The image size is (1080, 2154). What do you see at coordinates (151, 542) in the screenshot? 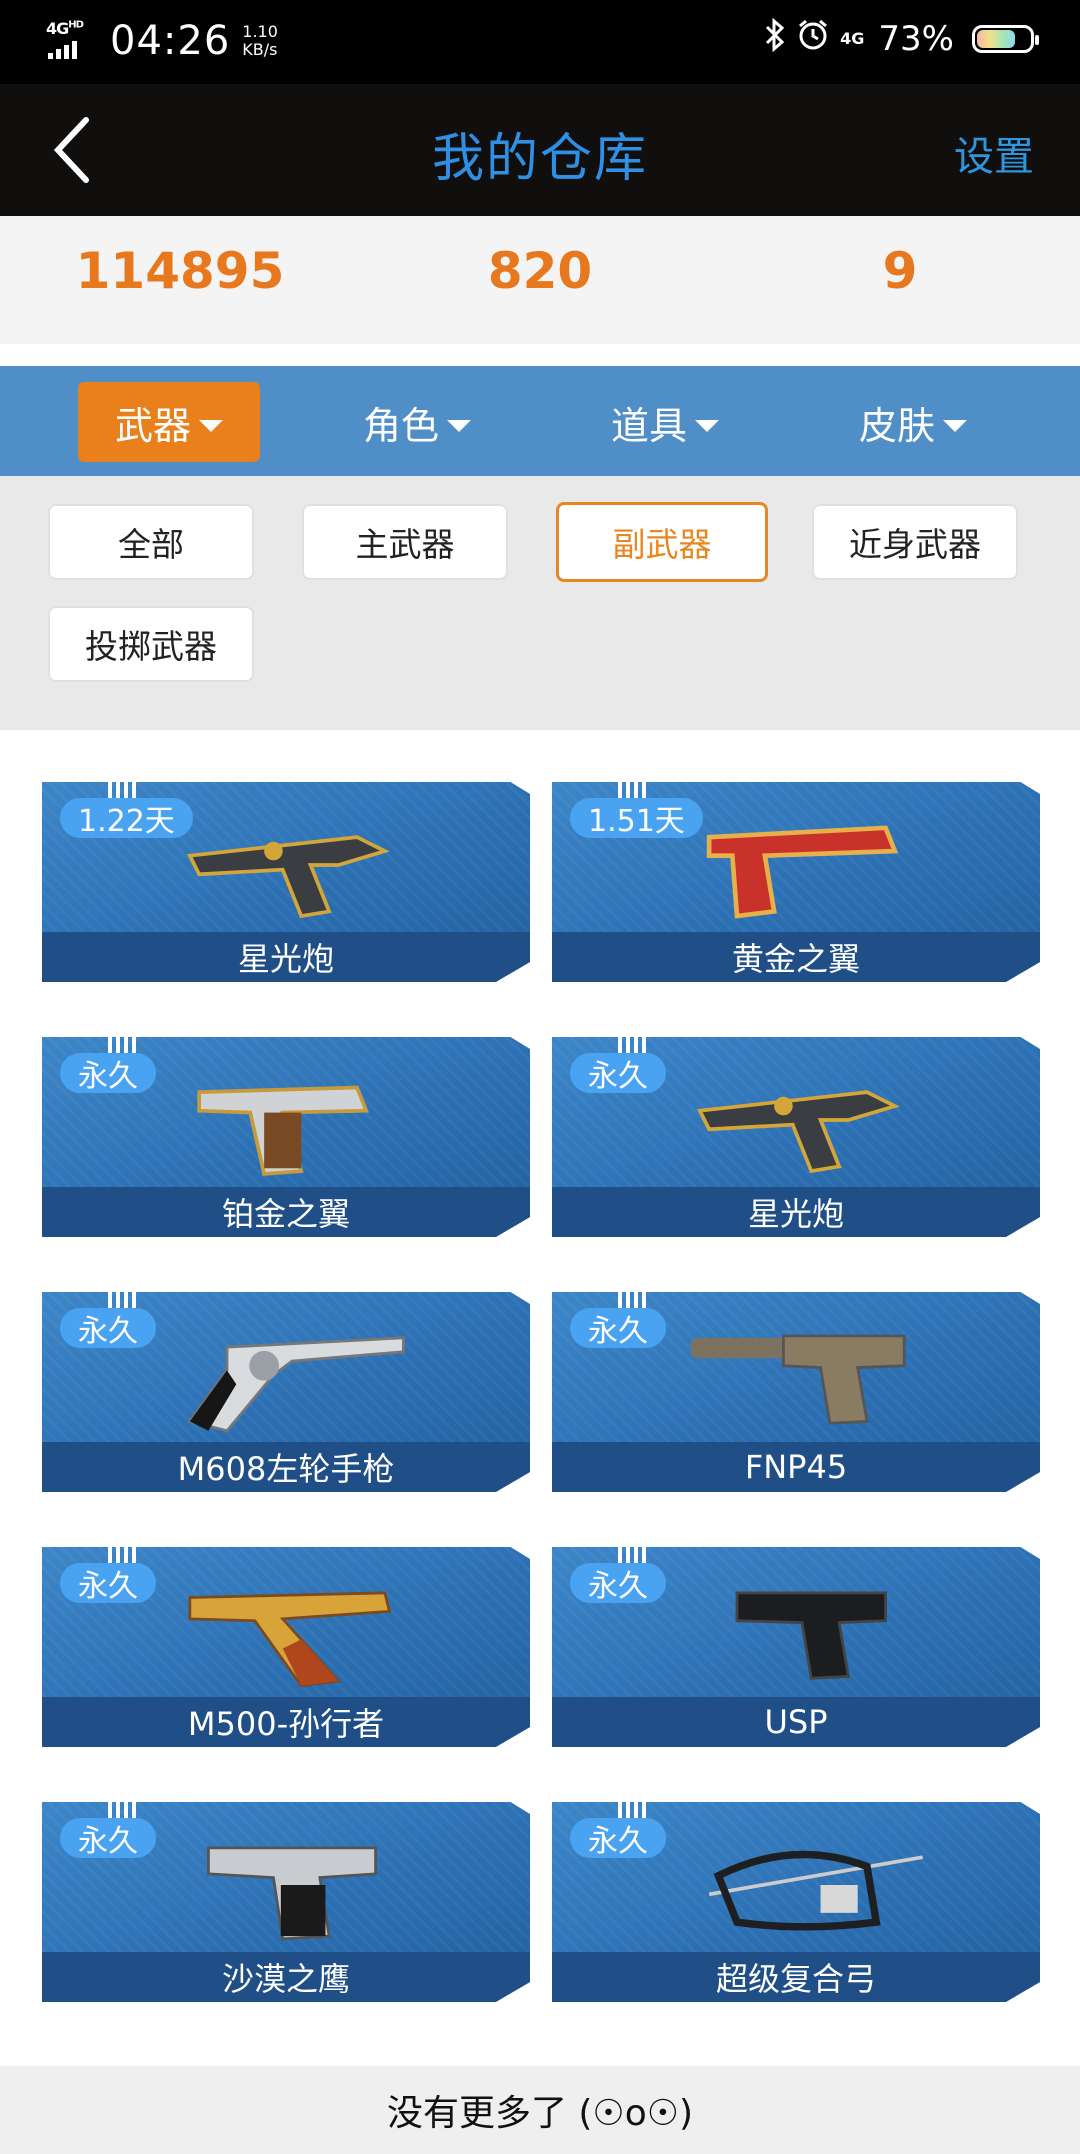
I see `filter-all: 全部` at bounding box center [151, 542].